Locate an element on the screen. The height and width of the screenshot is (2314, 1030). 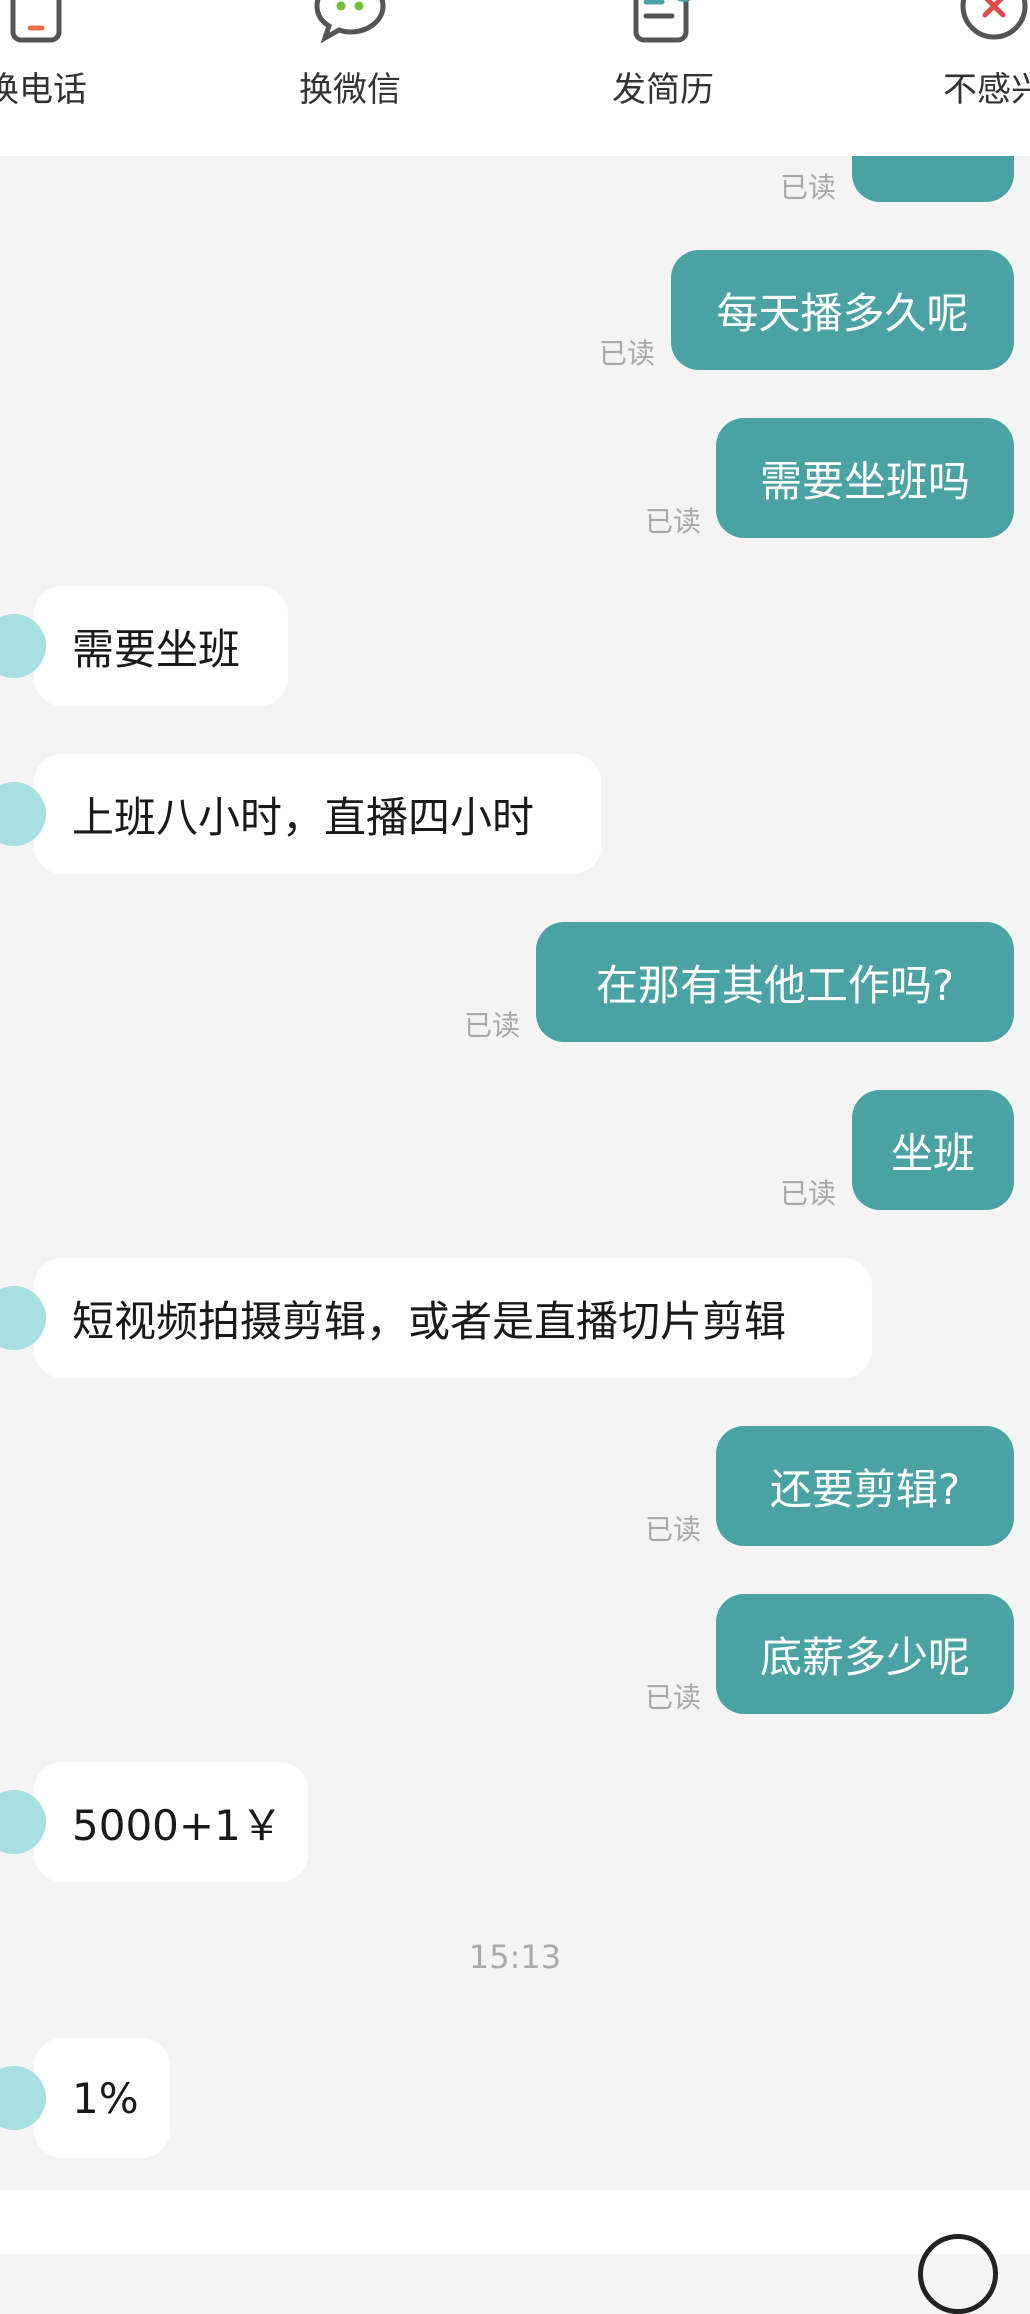
message-bubble-sent: 还要剪辑? is located at coordinates (865, 1486).